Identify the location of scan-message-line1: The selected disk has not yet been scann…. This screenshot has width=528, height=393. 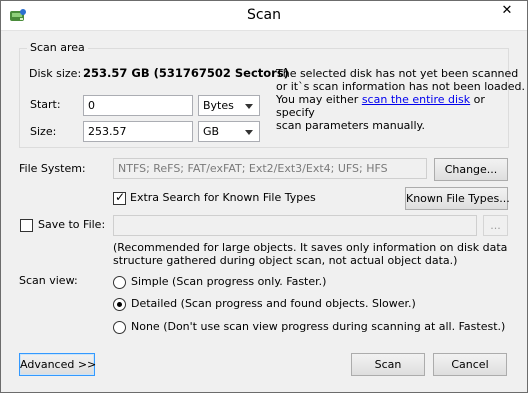
(397, 73).